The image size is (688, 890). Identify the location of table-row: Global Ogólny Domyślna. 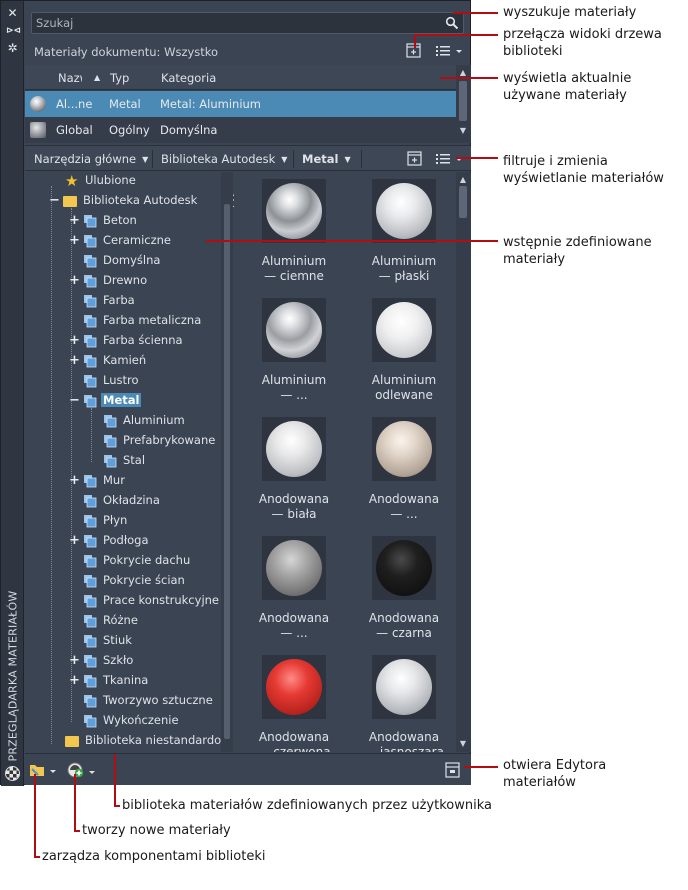
(240, 130).